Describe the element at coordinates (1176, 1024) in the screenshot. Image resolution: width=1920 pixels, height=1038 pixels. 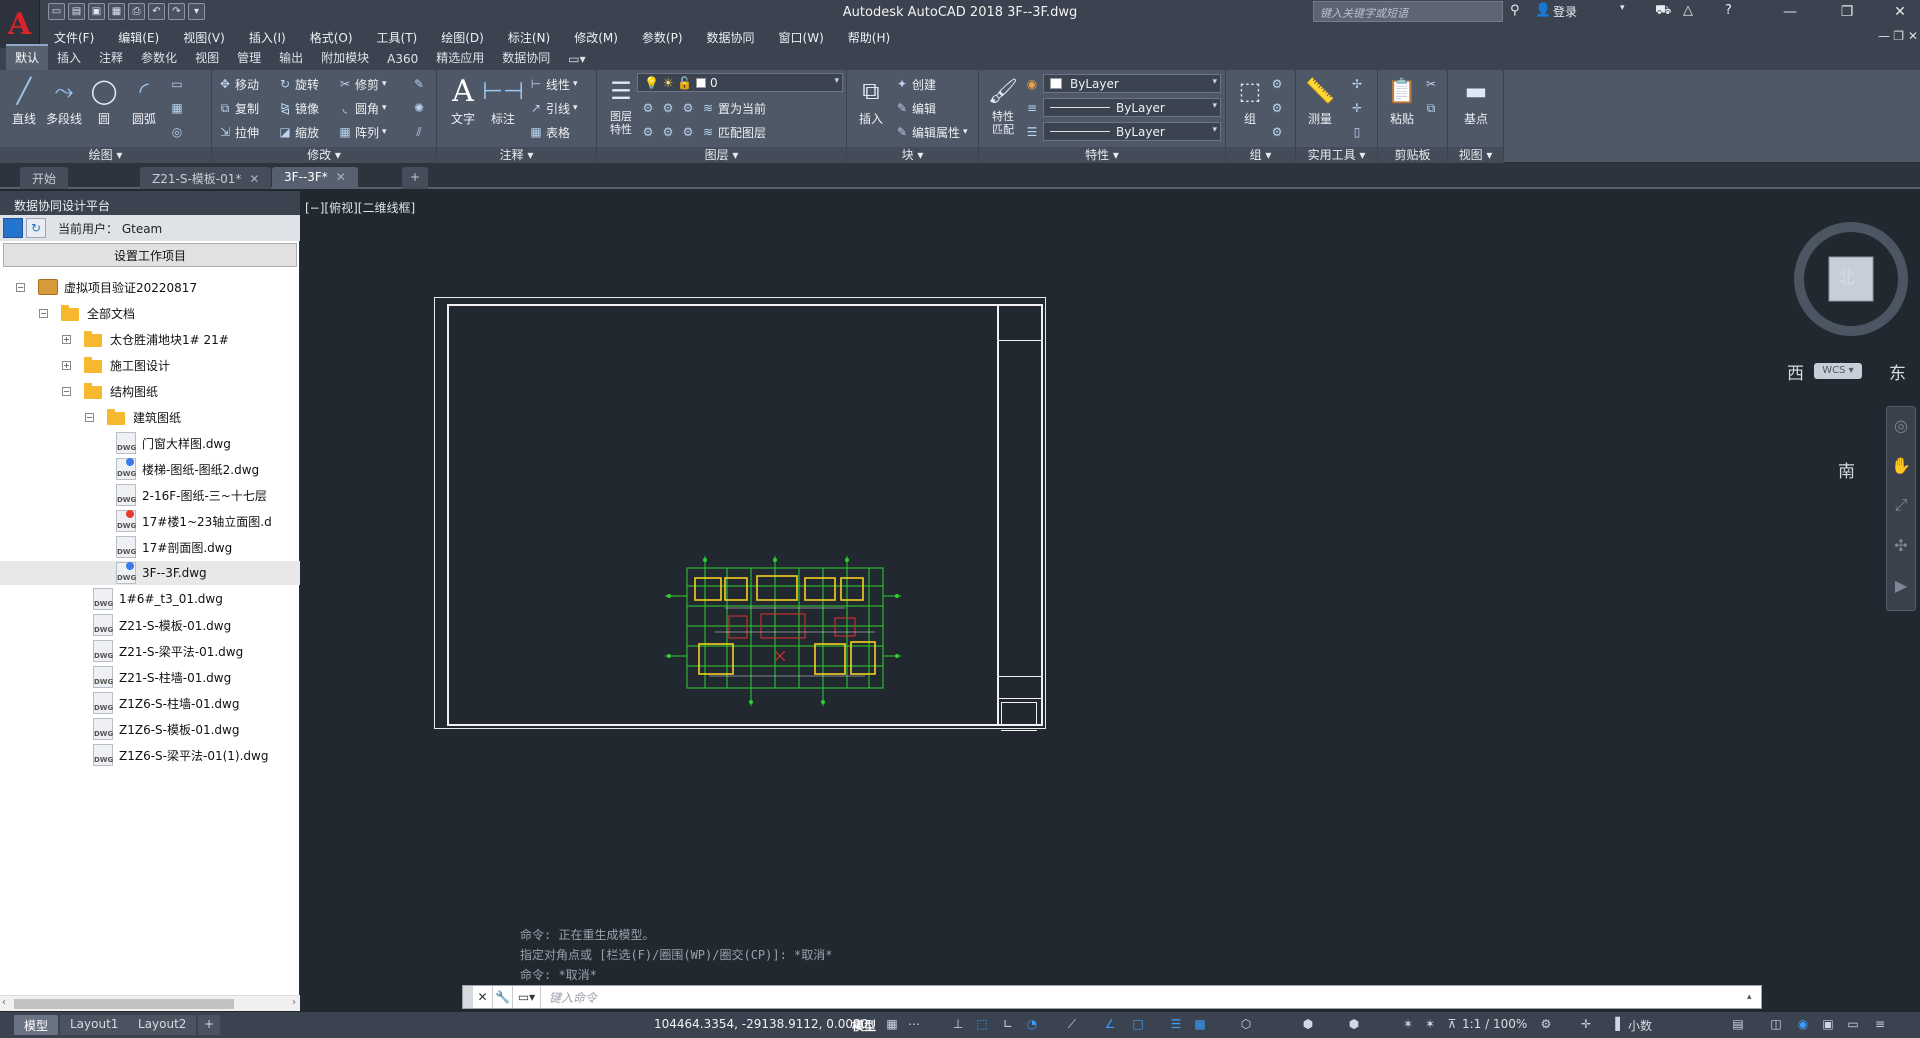
I see `lineweight-toggle-icon: ☰` at that location.